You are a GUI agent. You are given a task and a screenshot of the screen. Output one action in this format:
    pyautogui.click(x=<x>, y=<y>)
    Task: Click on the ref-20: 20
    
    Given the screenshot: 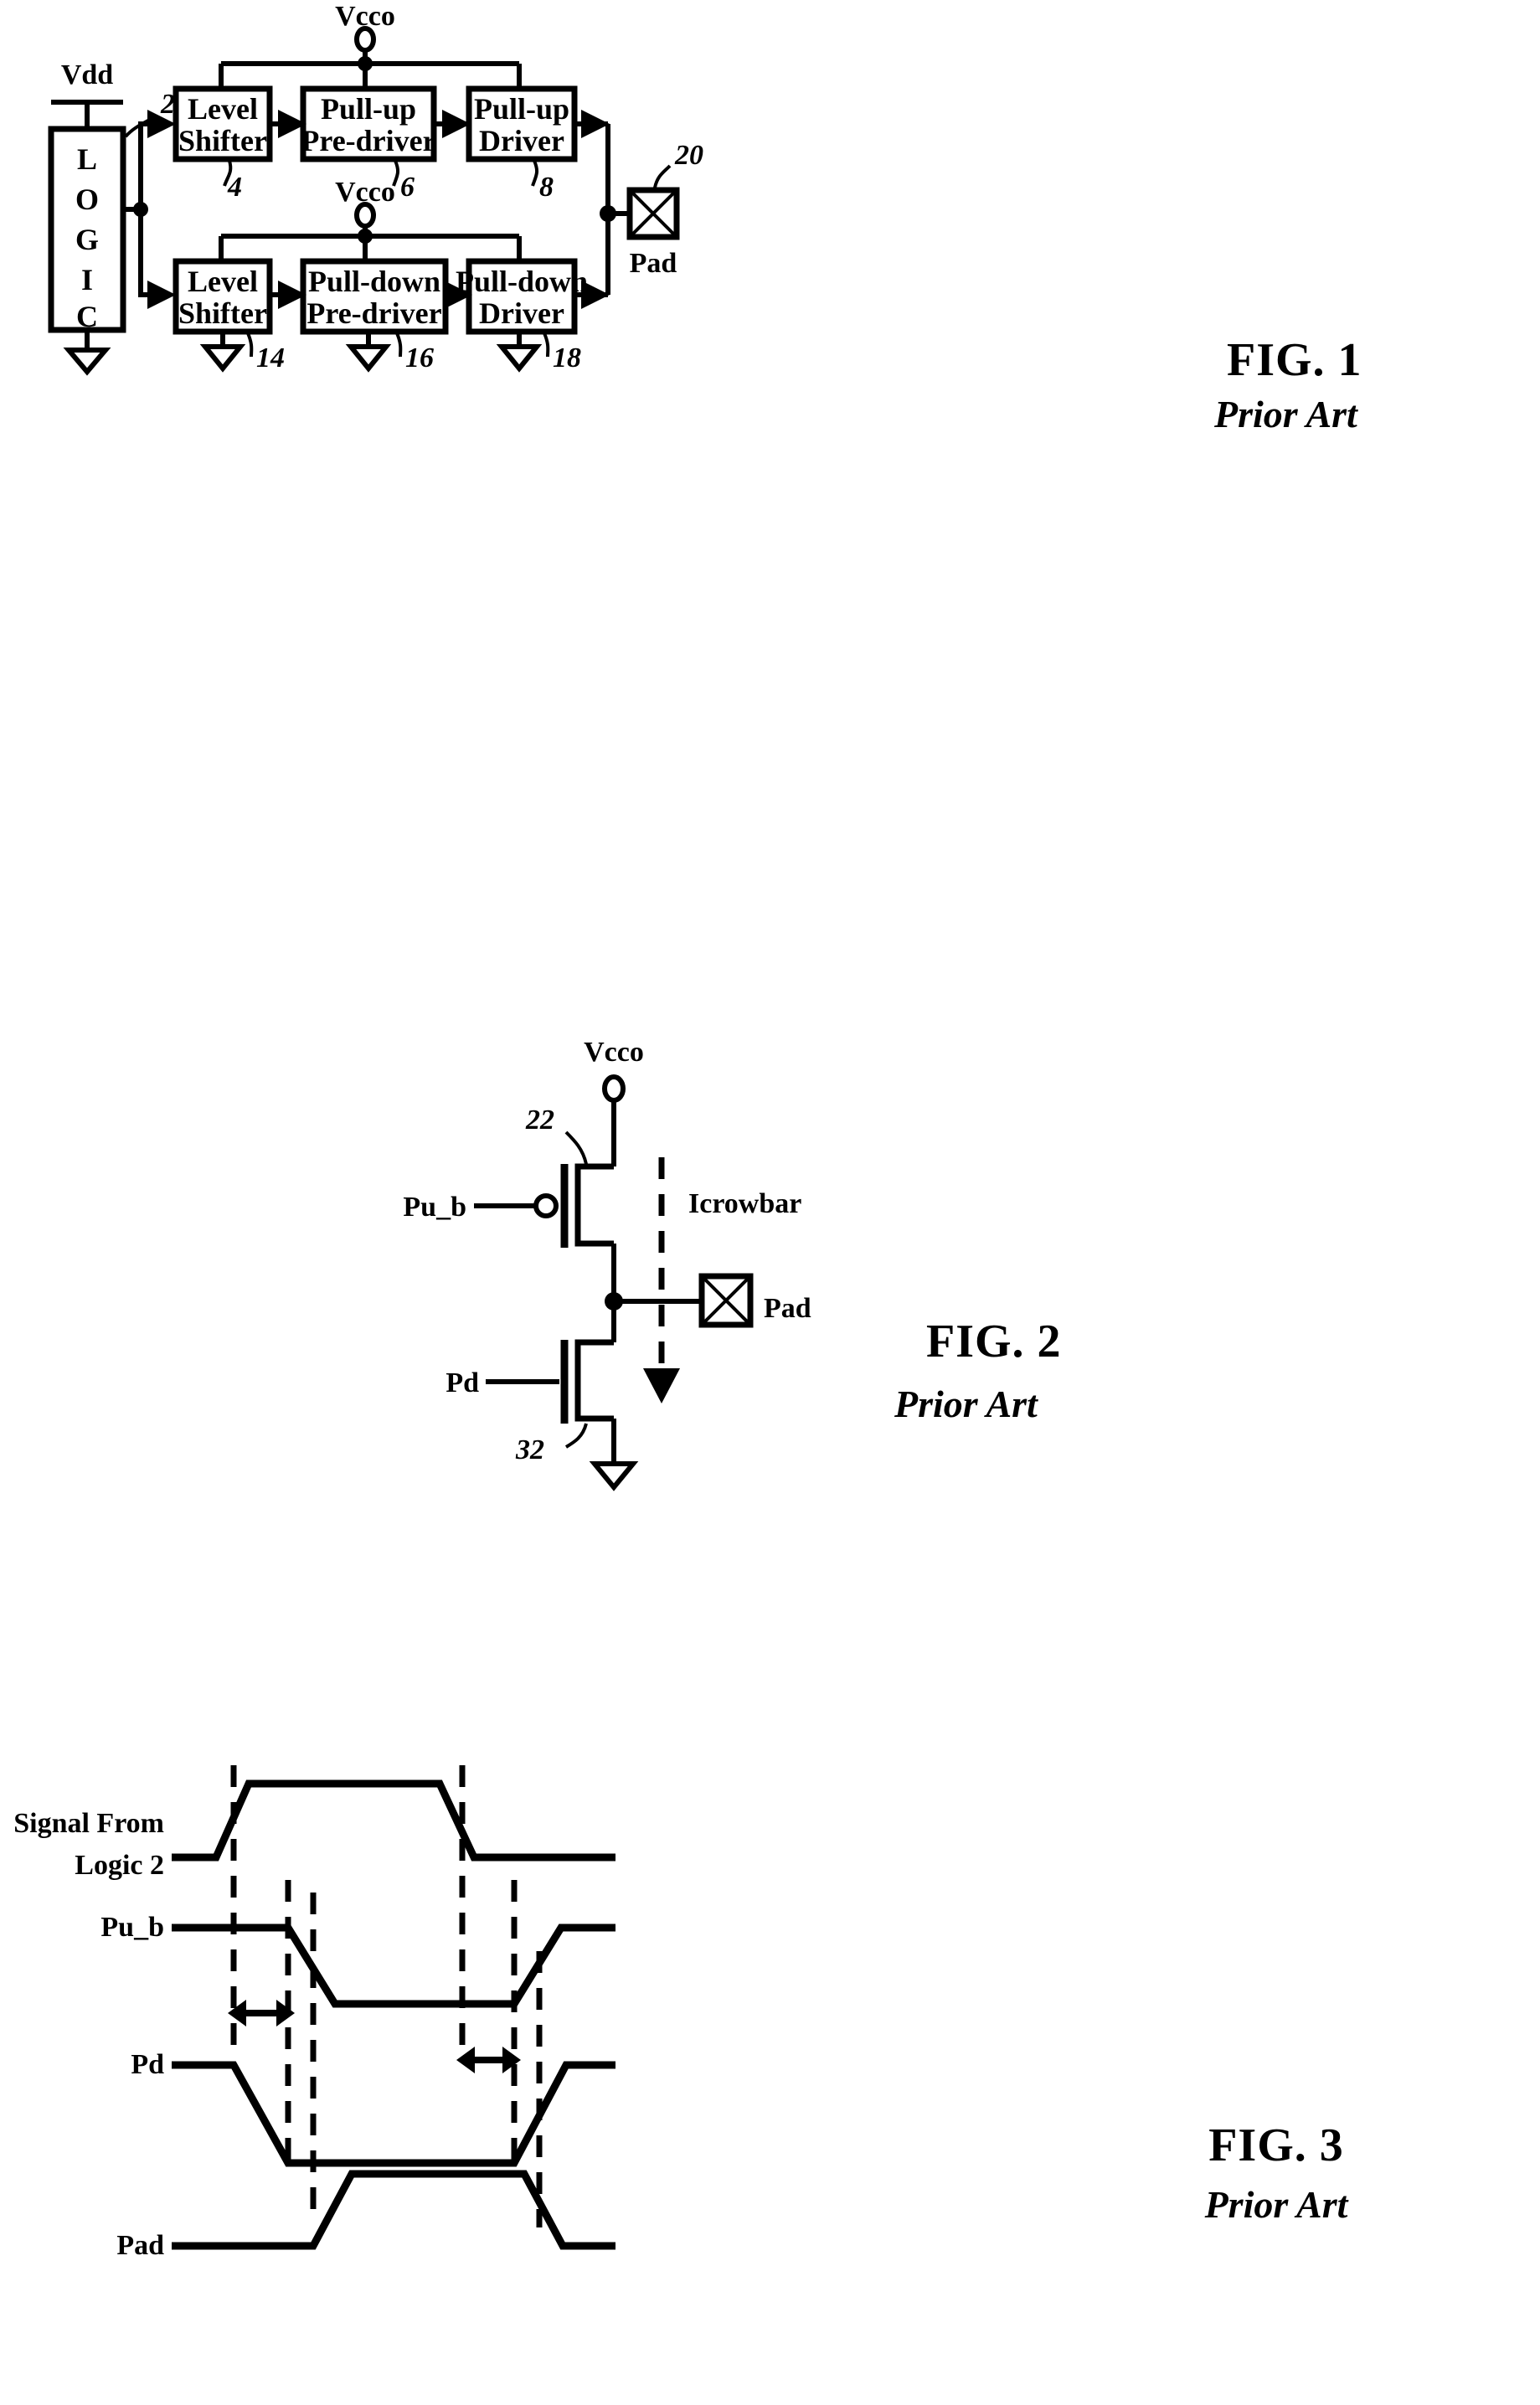 What is the action you would take?
    pyautogui.click(x=688, y=155)
    